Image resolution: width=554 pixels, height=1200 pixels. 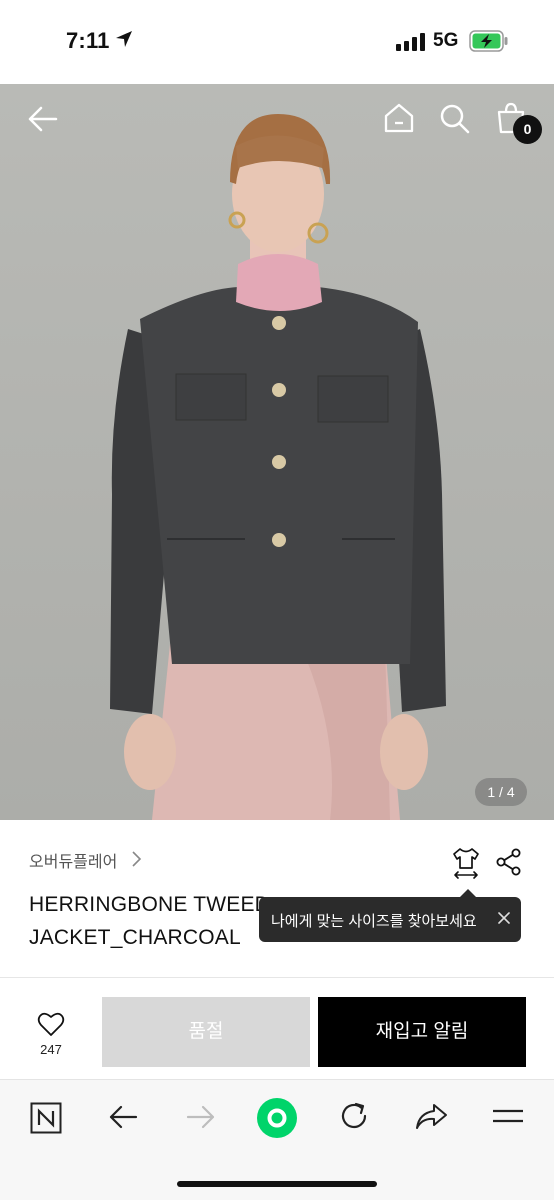 I want to click on size-tooltip: 나에게 맞는 사이즈를 찾아보세요, so click(x=390, y=919).